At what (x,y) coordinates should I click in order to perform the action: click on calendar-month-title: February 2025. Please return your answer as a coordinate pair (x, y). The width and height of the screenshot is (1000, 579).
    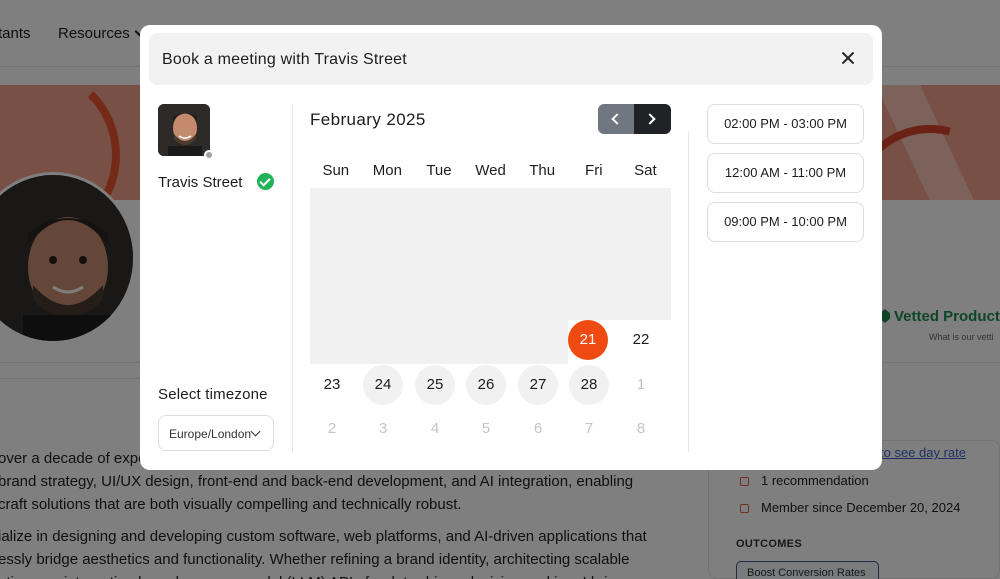
    Looking at the image, I should click on (368, 119).